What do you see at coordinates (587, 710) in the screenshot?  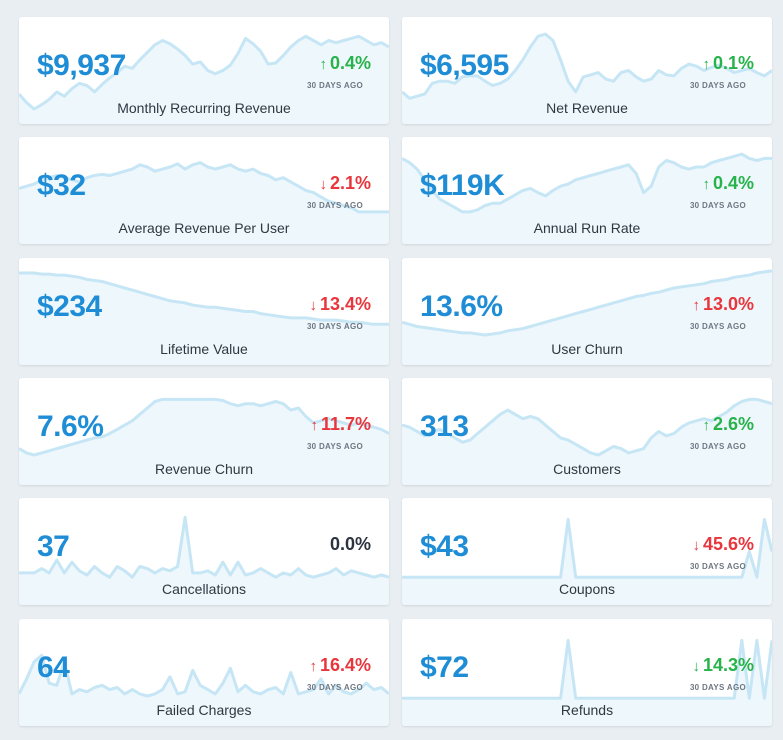 I see `metric-title: Refunds` at bounding box center [587, 710].